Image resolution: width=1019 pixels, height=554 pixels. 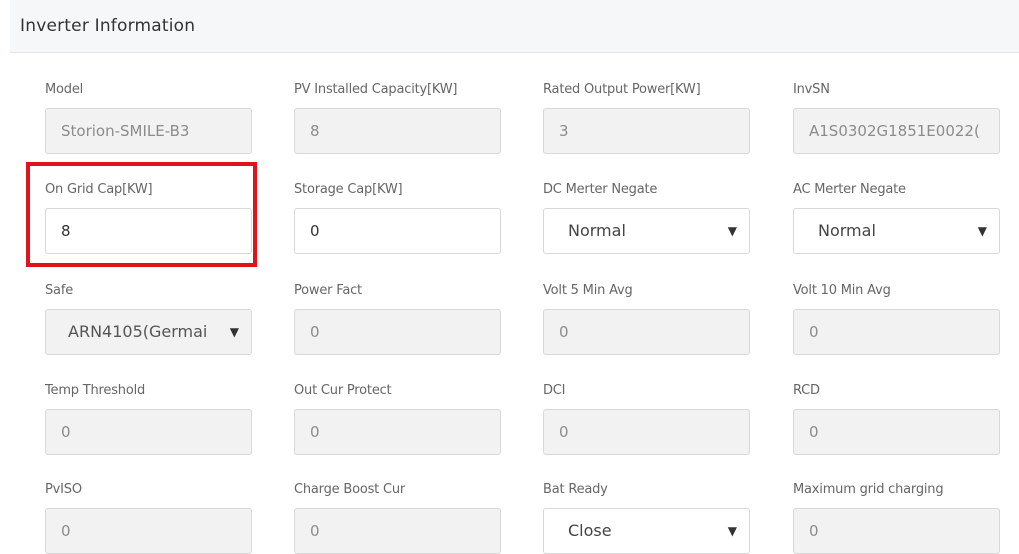 I want to click on charge-boost-cur-input: 0, so click(x=397, y=531).